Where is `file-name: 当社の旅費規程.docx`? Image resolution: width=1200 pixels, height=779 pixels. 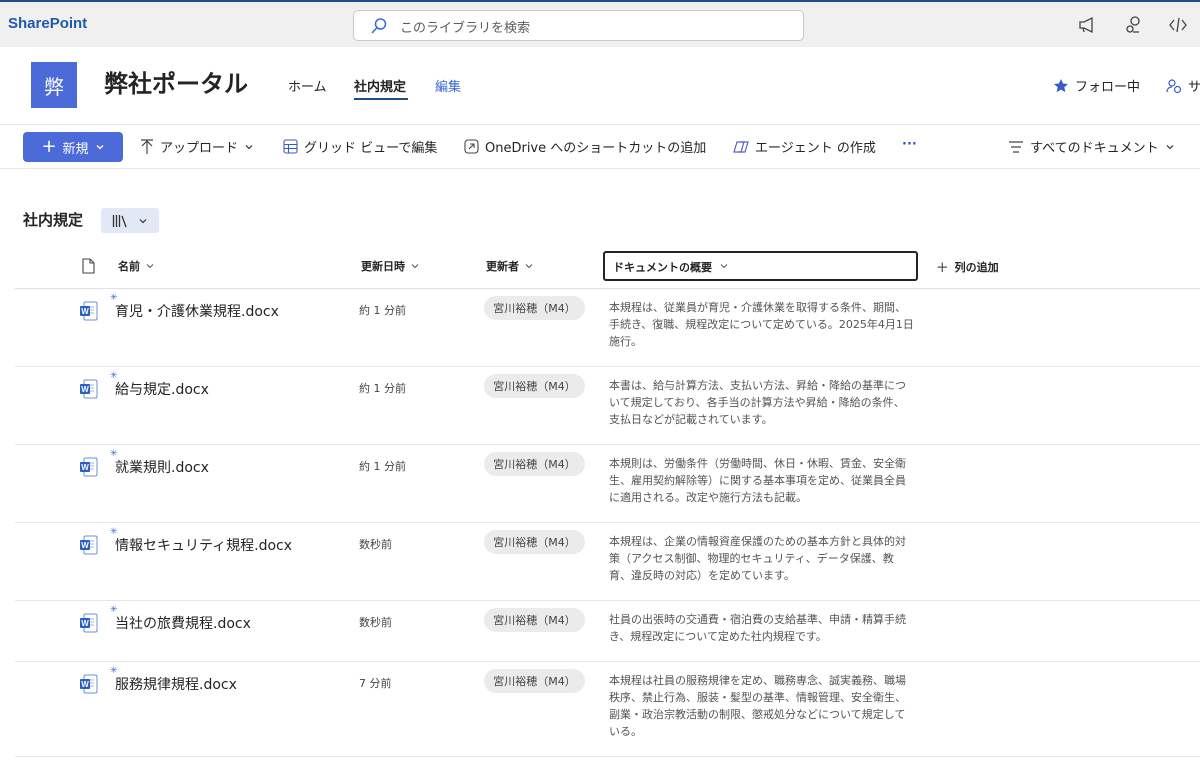
file-name: 当社の旅費規程.docx is located at coordinates (183, 623).